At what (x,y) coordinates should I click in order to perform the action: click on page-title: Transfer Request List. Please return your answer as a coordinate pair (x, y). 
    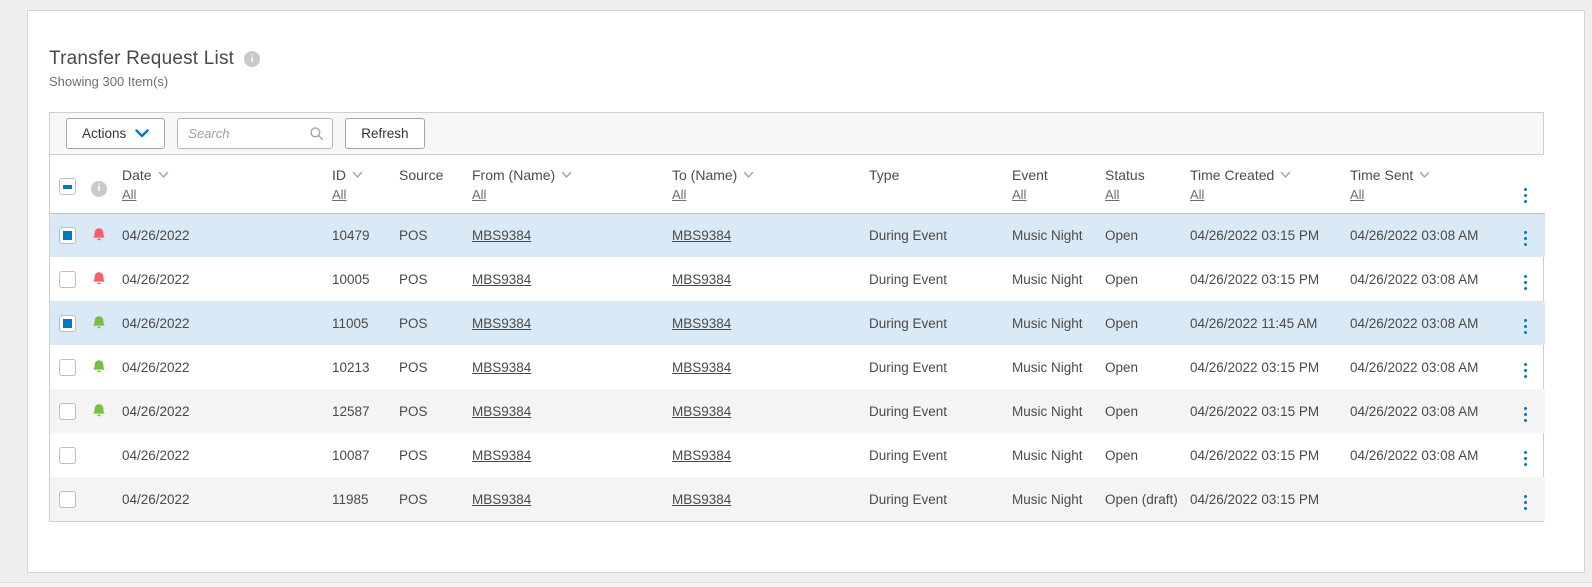
    Looking at the image, I should click on (142, 58).